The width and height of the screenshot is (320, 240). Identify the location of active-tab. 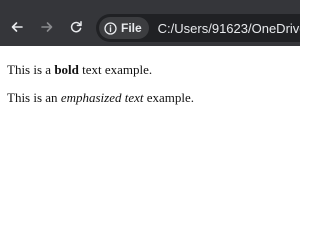
(150, 4).